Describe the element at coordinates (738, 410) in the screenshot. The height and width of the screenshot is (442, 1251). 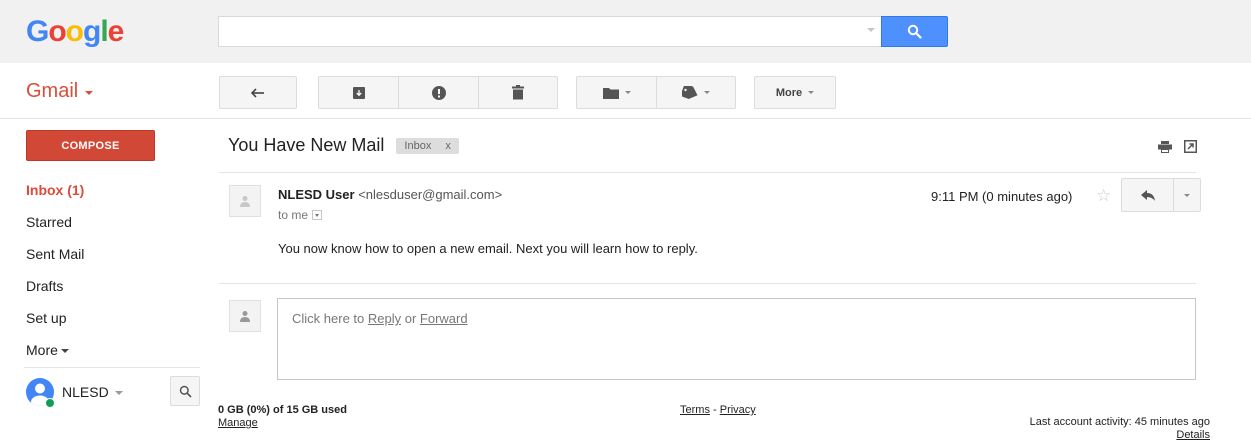
I see `privacy-link: Privacy` at that location.